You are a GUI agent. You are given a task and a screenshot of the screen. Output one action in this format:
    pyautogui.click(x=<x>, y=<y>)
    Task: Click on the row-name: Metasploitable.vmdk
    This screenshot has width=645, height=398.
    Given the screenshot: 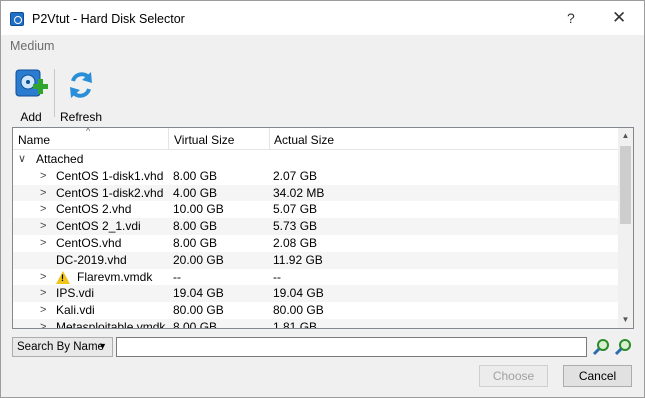 What is the action you would take?
    pyautogui.click(x=111, y=324)
    